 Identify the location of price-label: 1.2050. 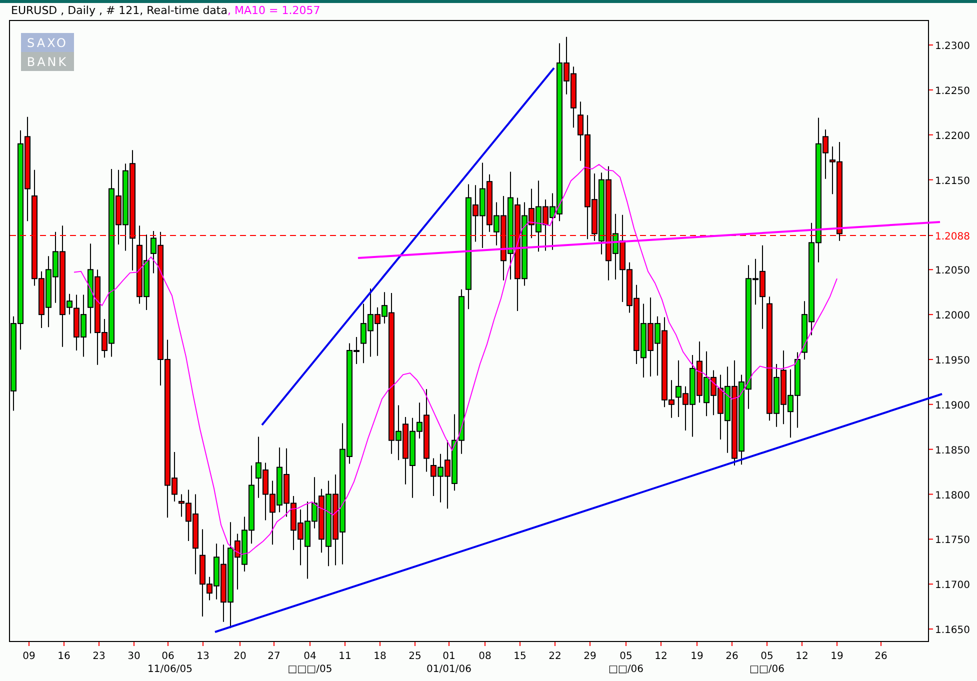
(952, 271).